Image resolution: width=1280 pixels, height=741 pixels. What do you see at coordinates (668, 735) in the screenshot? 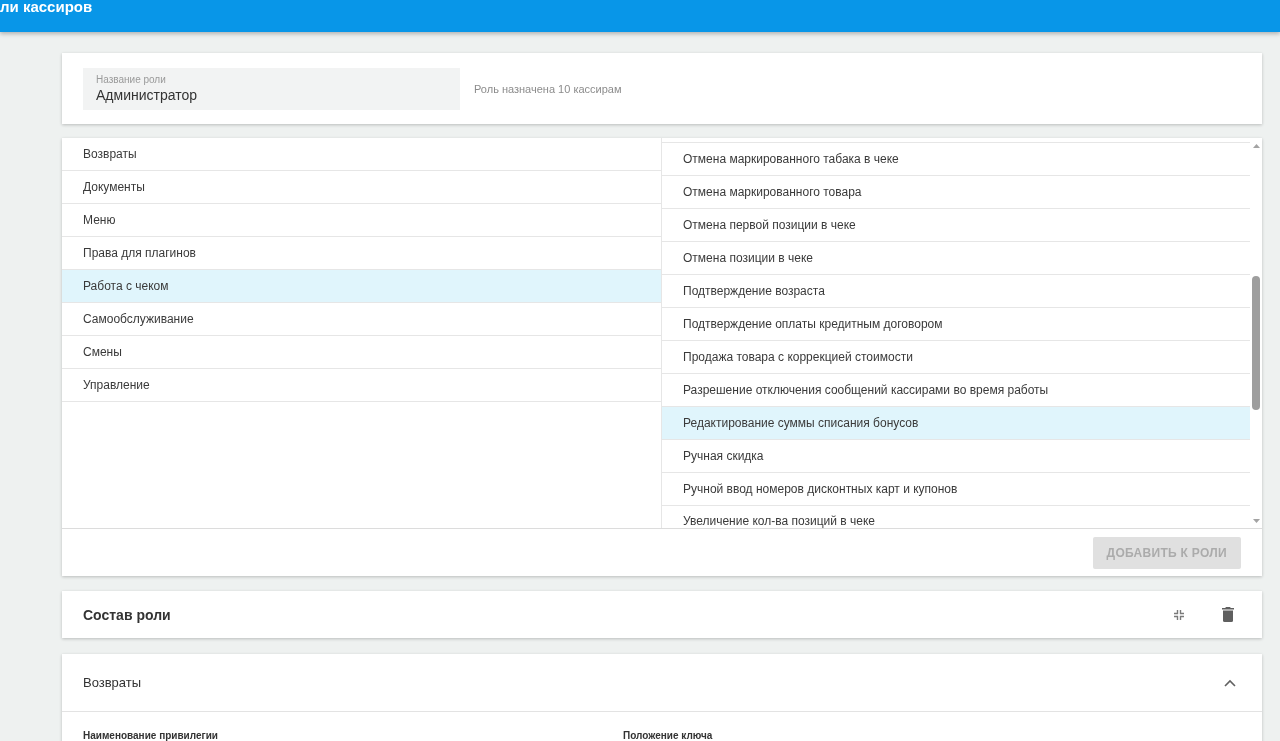
I see `column-header: Положение ключа` at bounding box center [668, 735].